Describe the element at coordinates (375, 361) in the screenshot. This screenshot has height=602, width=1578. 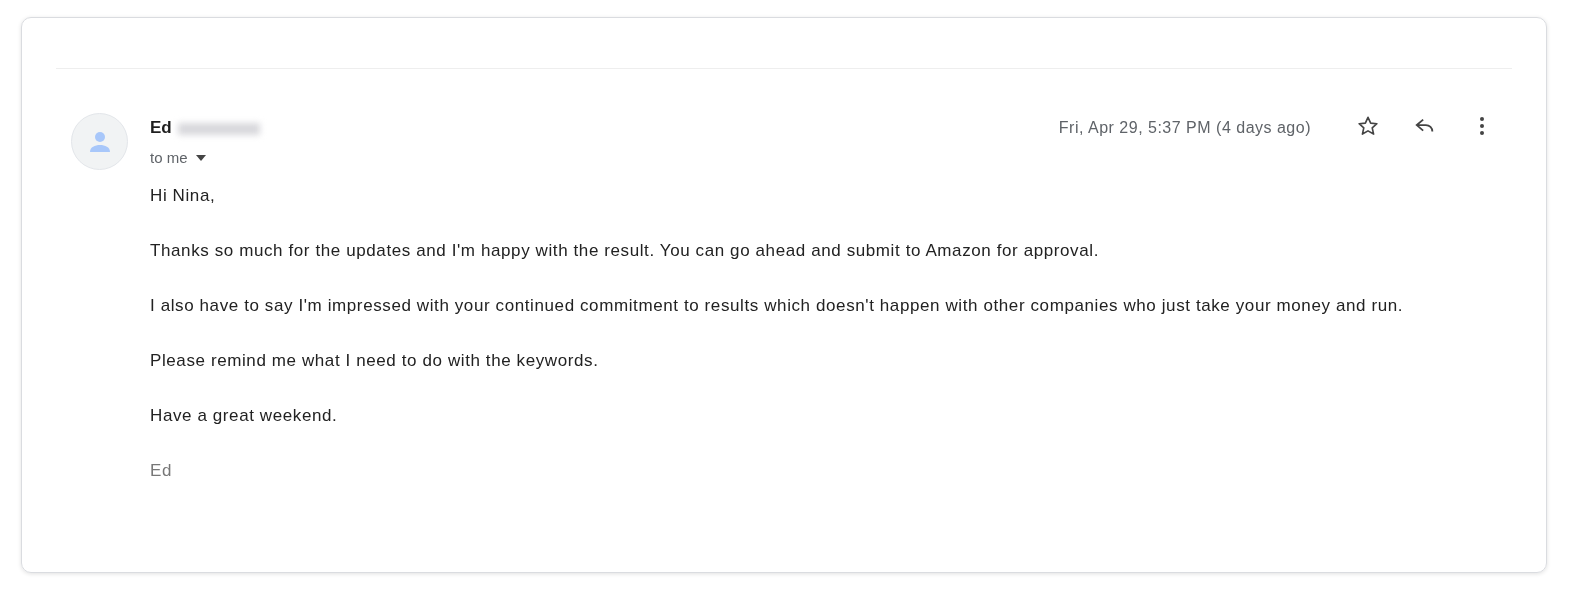
I see `message-paragraph: Please remind me what I need to do with the keywords.` at that location.